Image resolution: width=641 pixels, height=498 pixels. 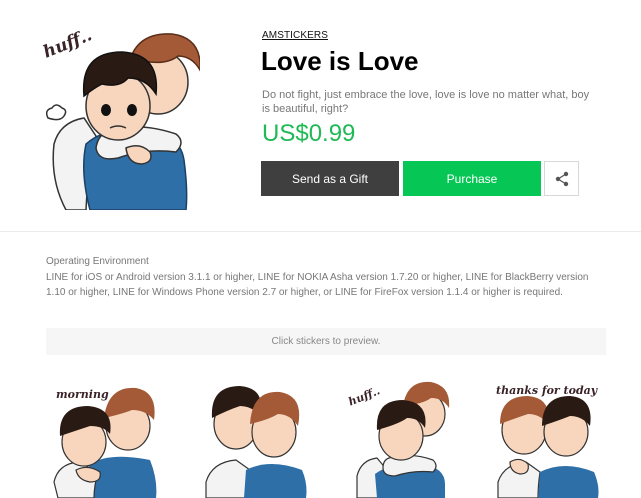 I want to click on sticker-caption: thanks for today, so click(x=547, y=390).